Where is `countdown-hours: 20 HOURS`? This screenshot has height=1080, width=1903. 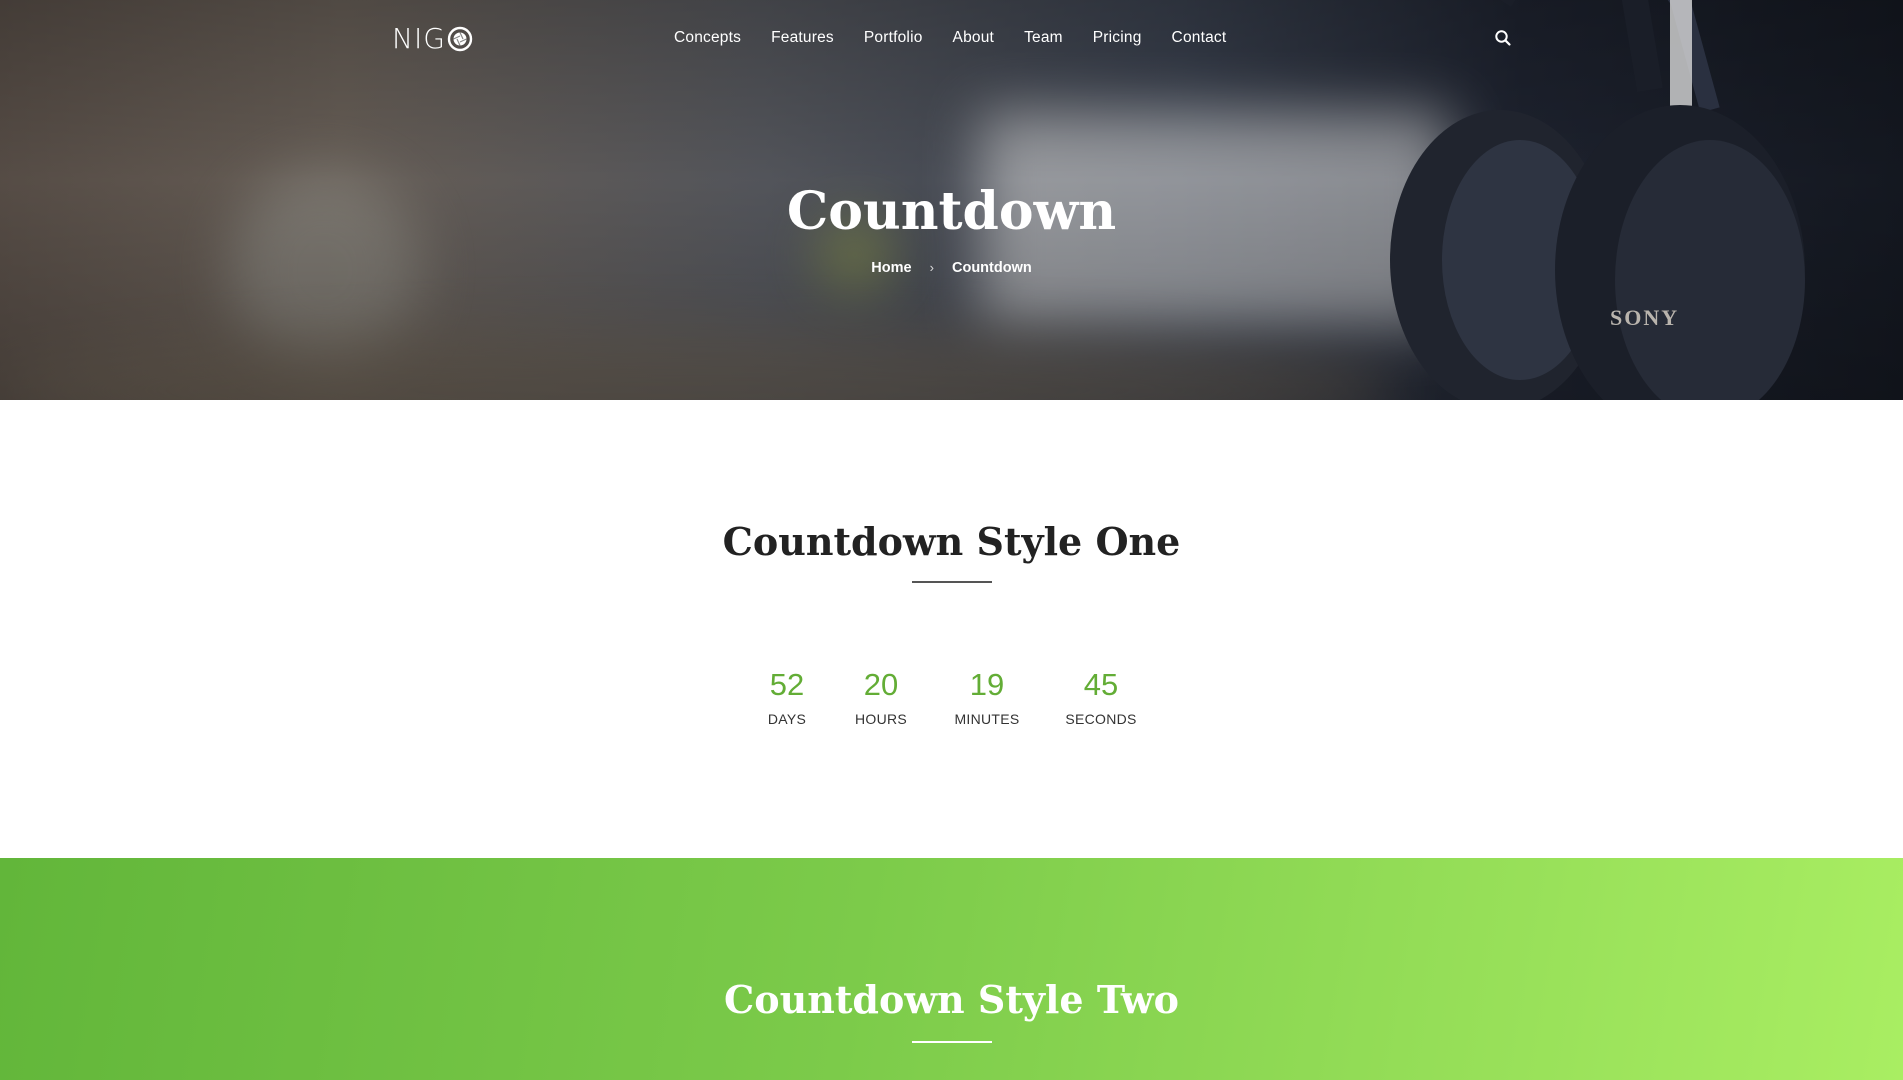 countdown-hours: 20 HOURS is located at coordinates (881, 696).